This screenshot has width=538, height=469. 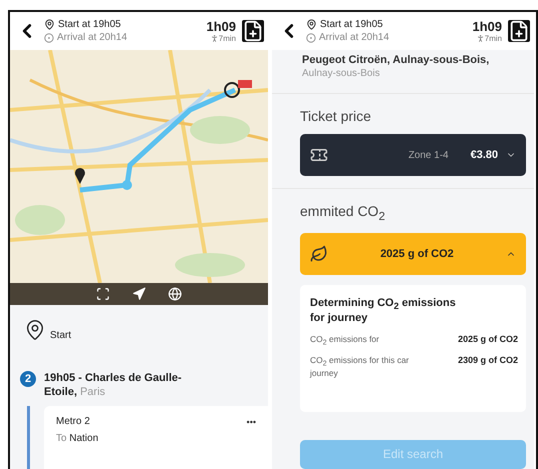 I want to click on step-number: 2, so click(x=28, y=379).